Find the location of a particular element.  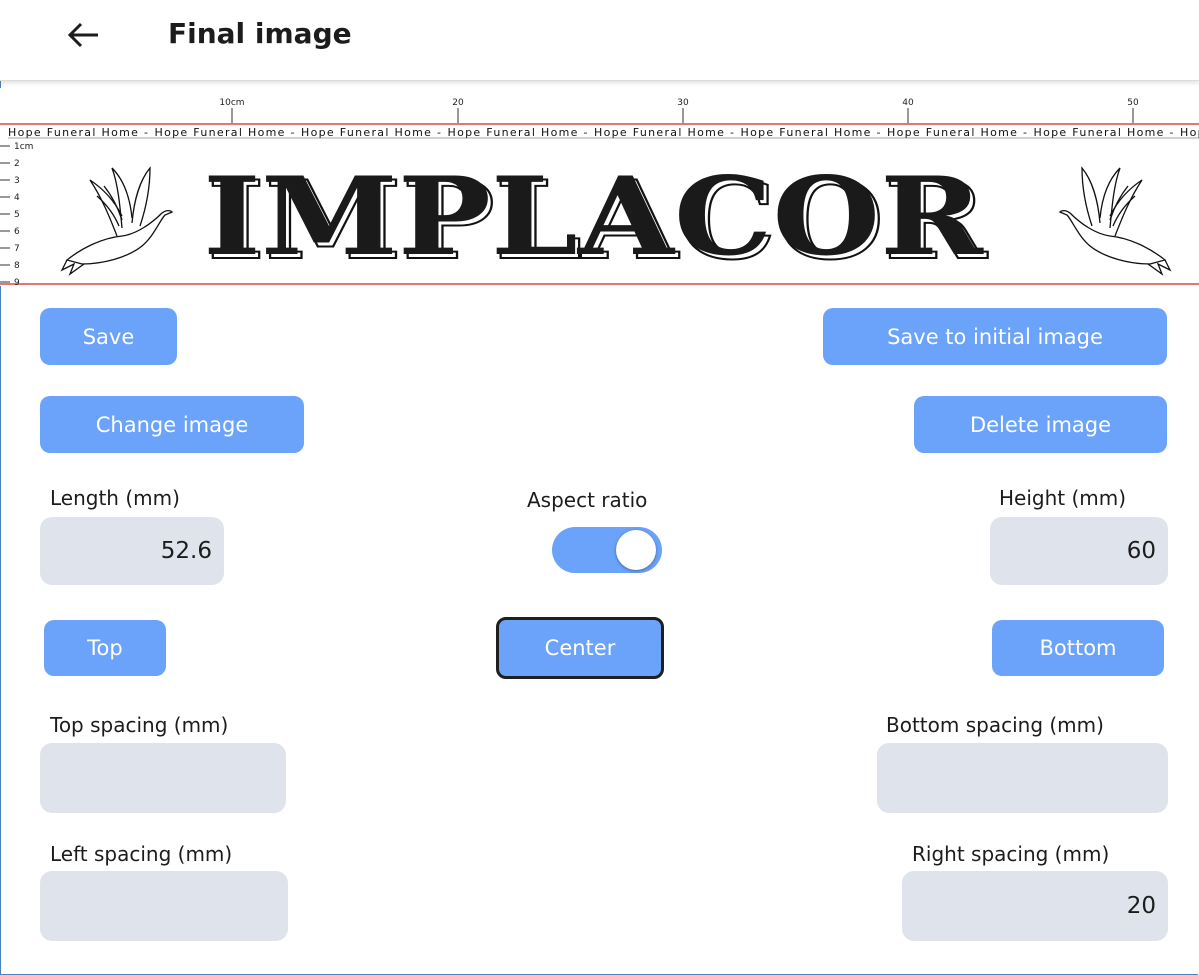

length-label: Length (mm) is located at coordinates (115, 498).